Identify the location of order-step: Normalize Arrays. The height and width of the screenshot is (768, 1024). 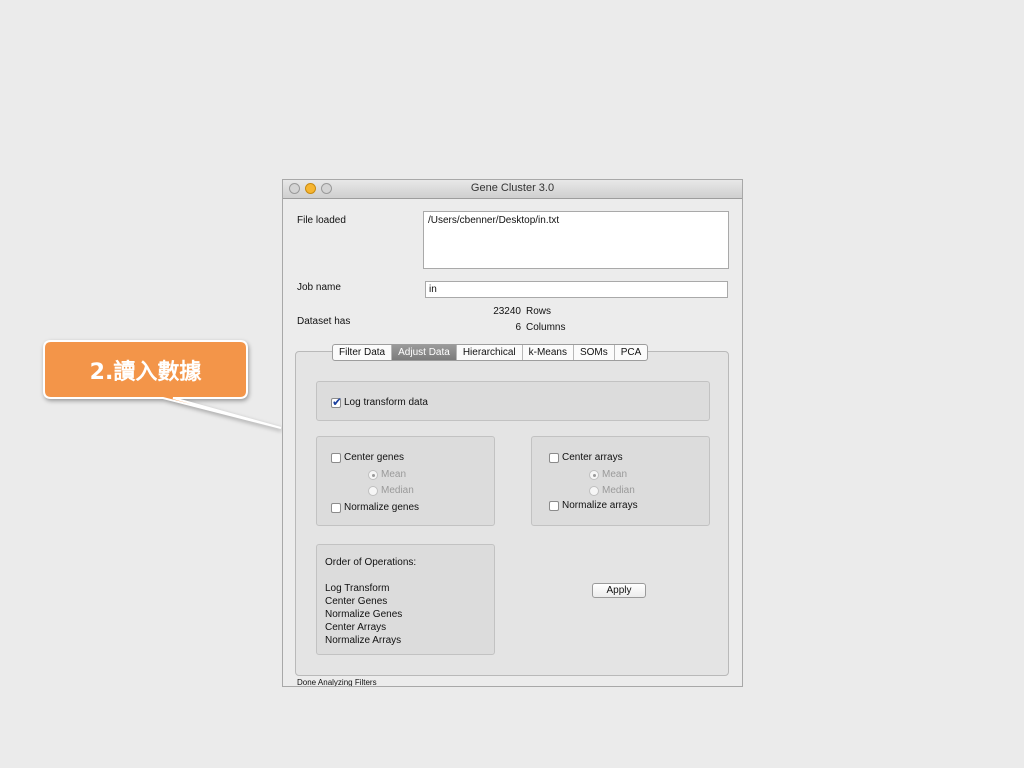
(363, 640).